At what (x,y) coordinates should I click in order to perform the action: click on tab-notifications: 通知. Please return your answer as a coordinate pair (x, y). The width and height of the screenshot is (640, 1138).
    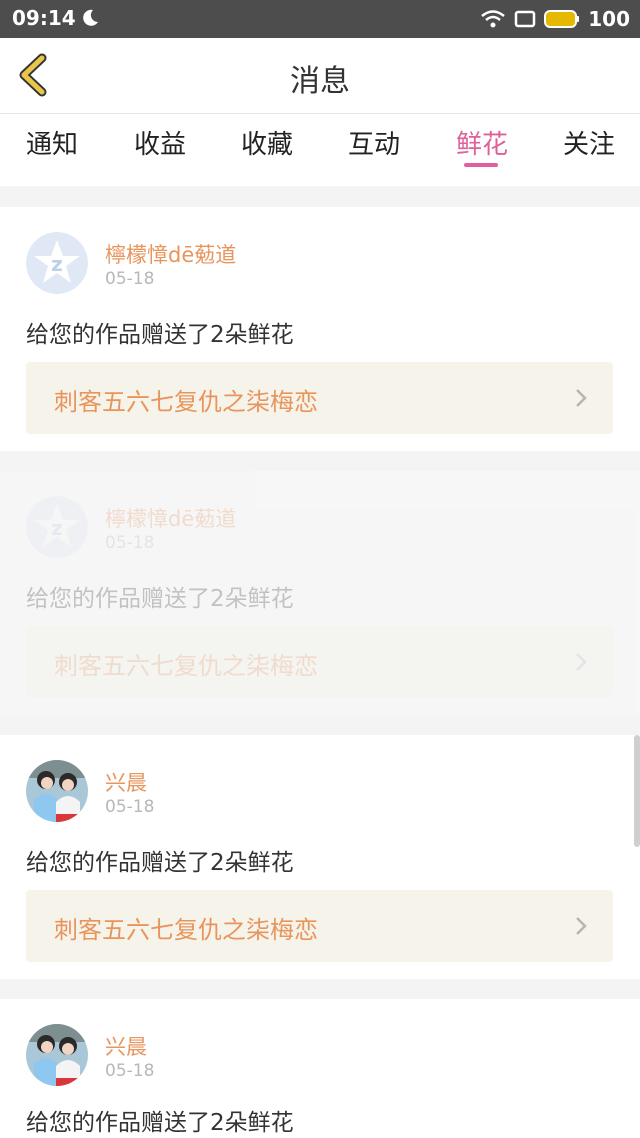
    Looking at the image, I should click on (52, 142).